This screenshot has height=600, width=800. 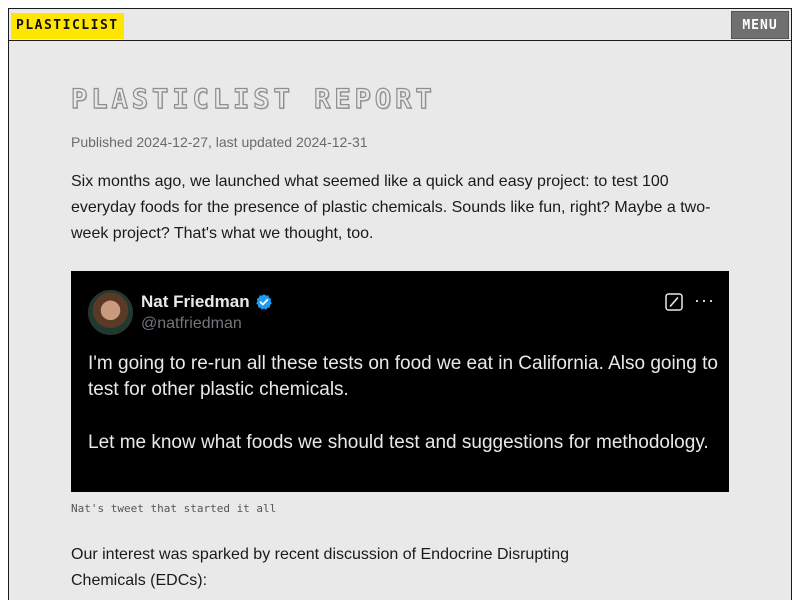 I want to click on top-bar: PLASTICLIST MENU, so click(x=400, y=25).